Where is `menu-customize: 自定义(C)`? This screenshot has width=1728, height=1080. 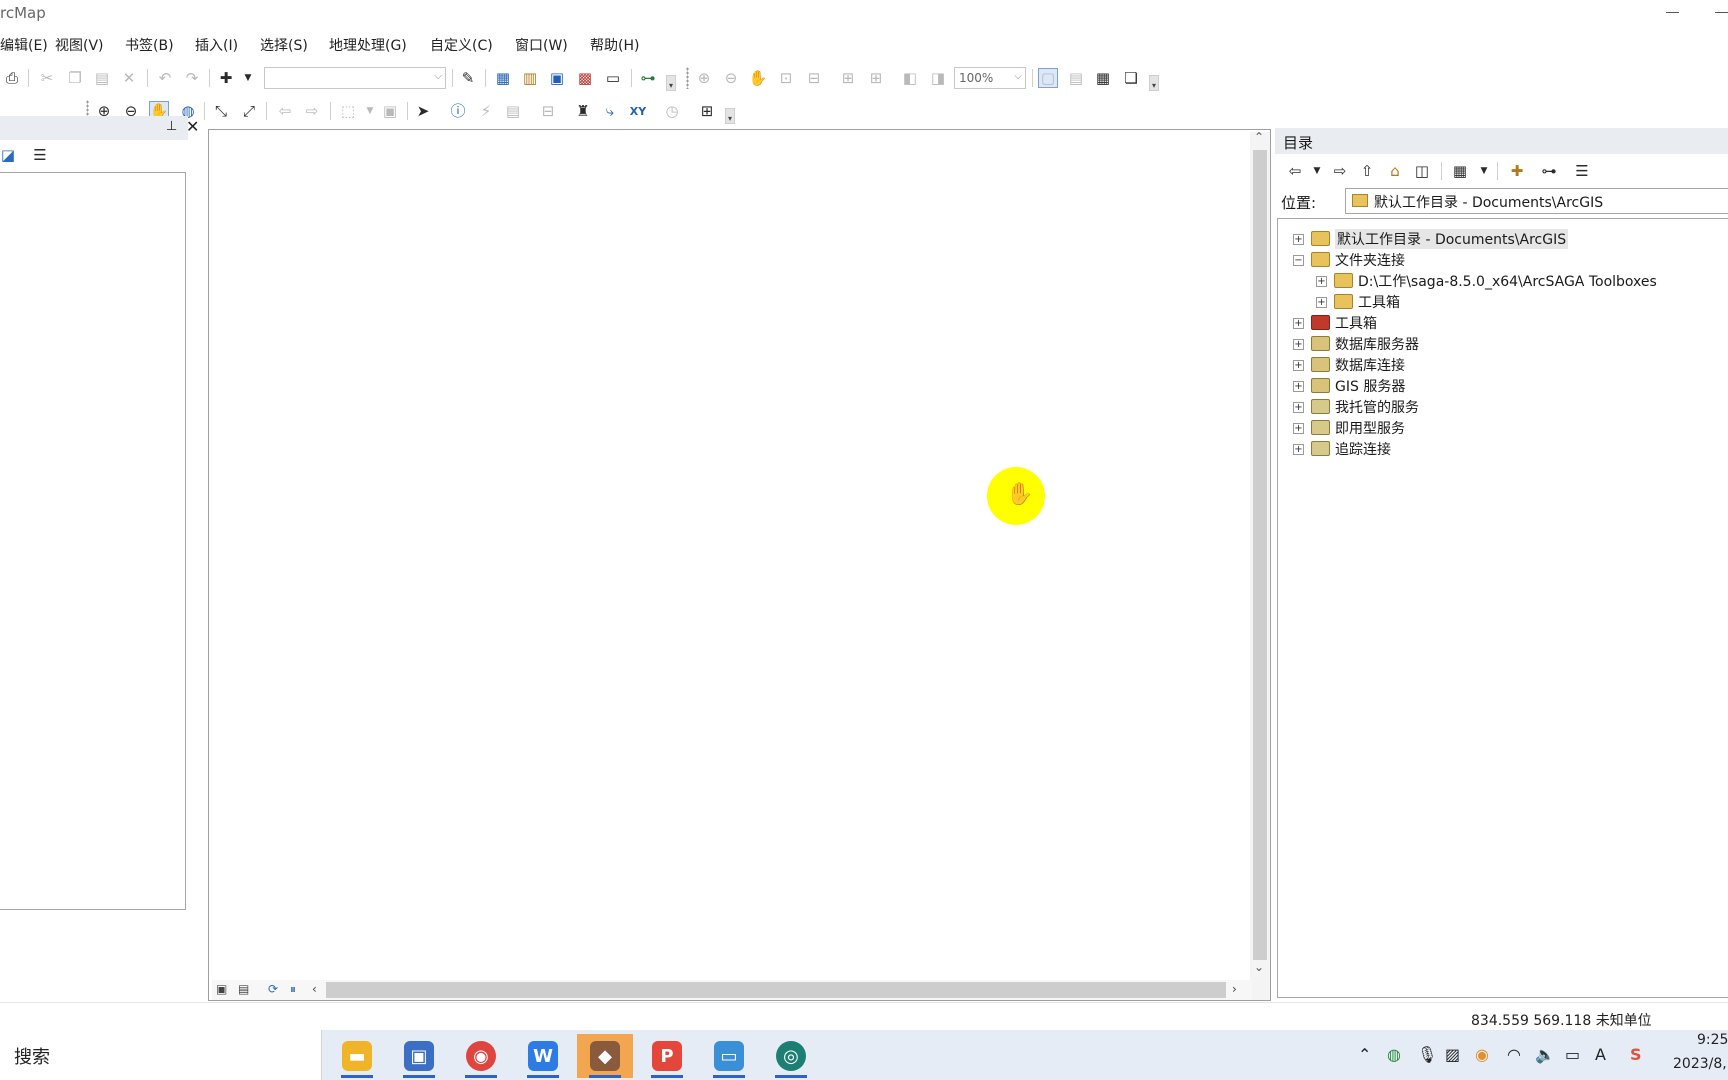
menu-customize: 自定义(C) is located at coordinates (461, 45).